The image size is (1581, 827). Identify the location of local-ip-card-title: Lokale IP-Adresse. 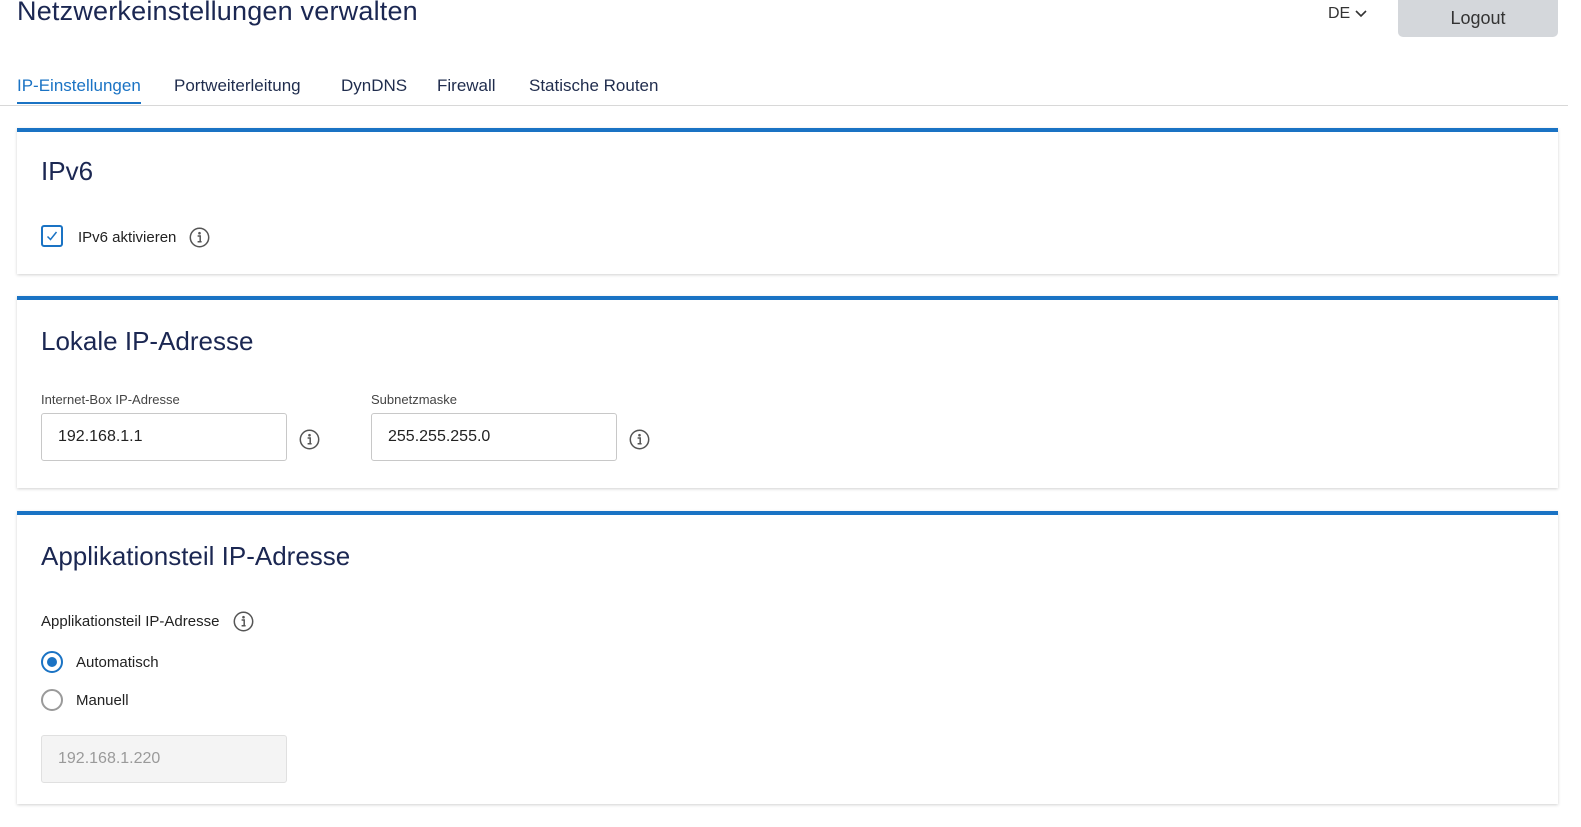
(147, 341).